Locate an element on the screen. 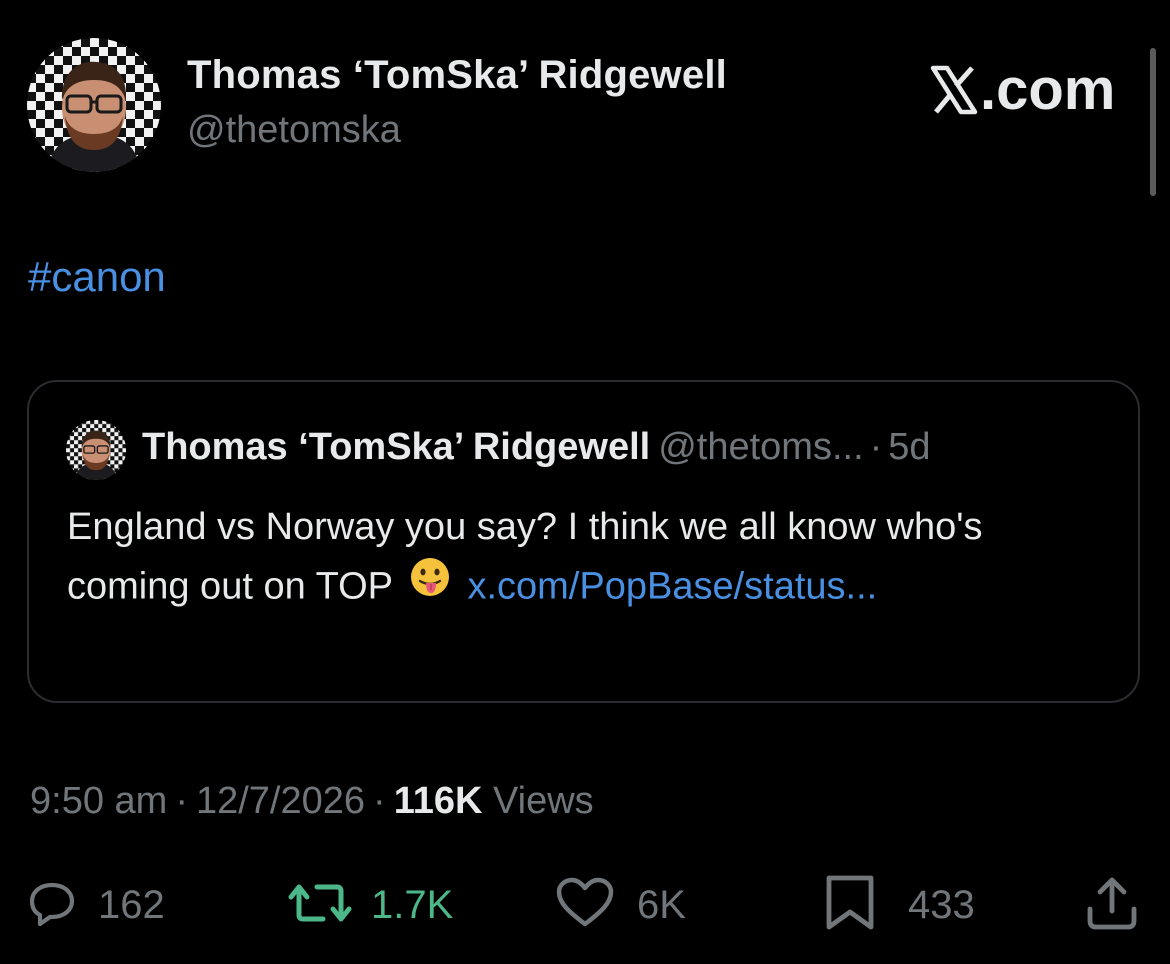 Image resolution: width=1170 pixels, height=964 pixels. author-handle: @thetomska is located at coordinates (294, 130).